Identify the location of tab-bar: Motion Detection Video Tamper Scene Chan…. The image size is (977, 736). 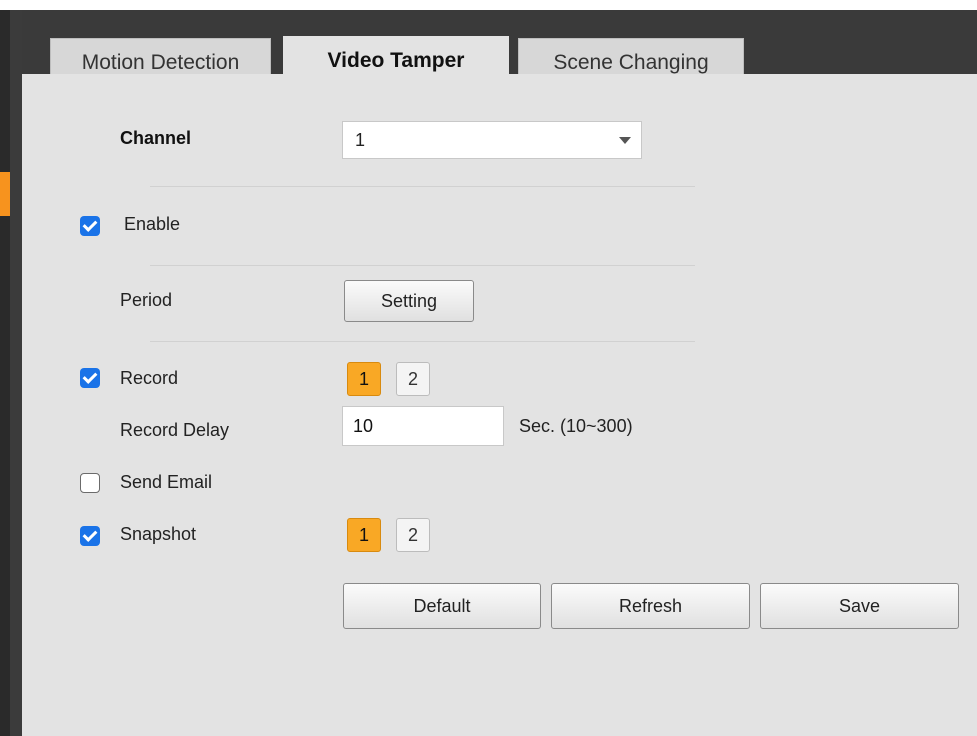
(499, 47).